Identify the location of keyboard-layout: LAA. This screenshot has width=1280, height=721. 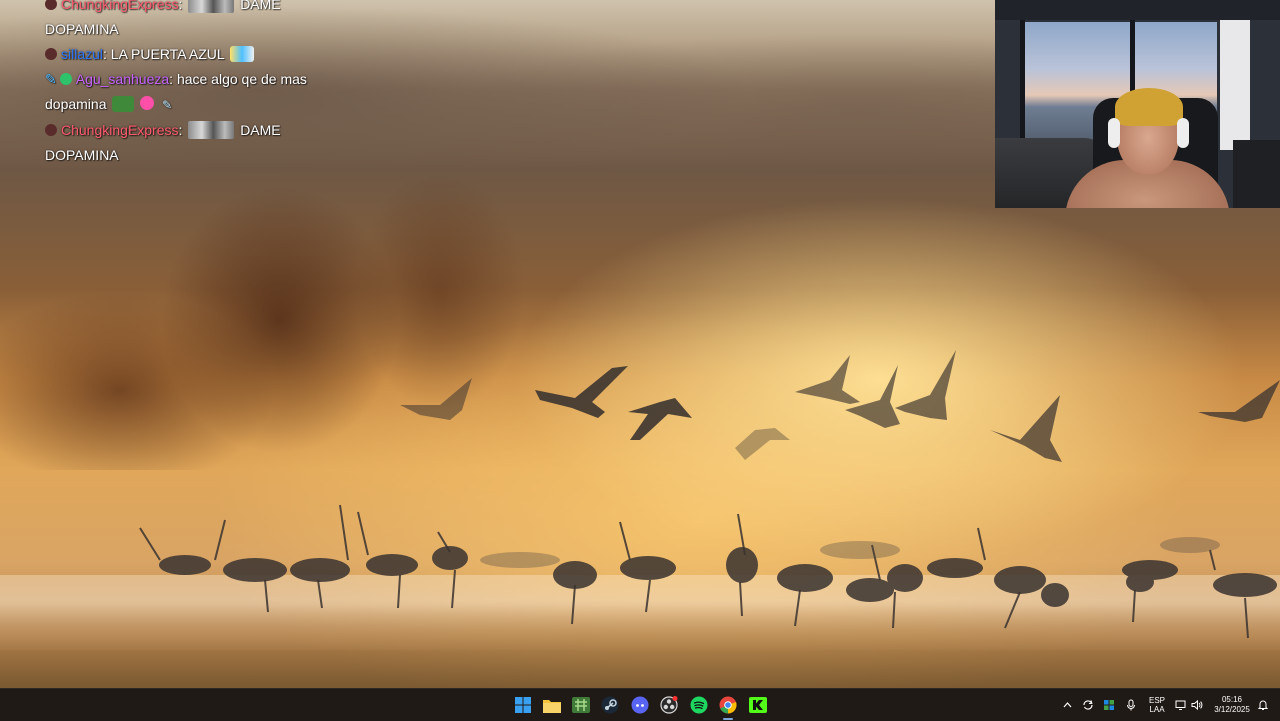
(1157, 709).